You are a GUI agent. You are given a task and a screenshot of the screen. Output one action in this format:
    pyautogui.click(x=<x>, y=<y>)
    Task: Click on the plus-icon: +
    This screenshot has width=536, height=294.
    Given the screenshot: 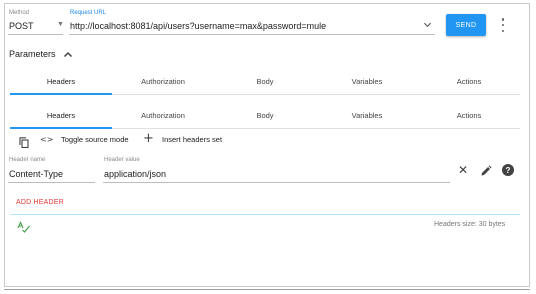 What is the action you would take?
    pyautogui.click(x=148, y=138)
    